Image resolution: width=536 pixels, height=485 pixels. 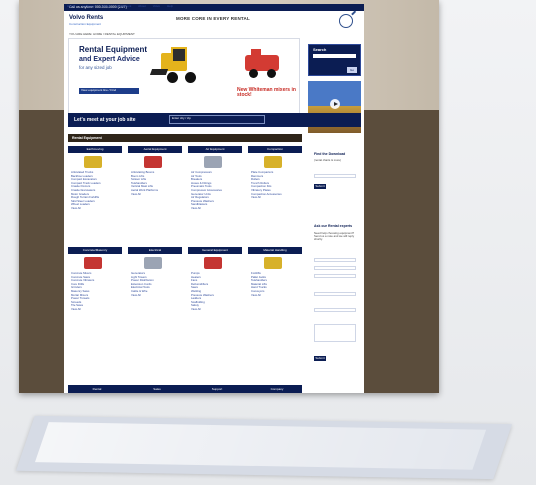 What do you see at coordinates (71, 6) in the screenshot?
I see `toplink-home: Home` at bounding box center [71, 6].